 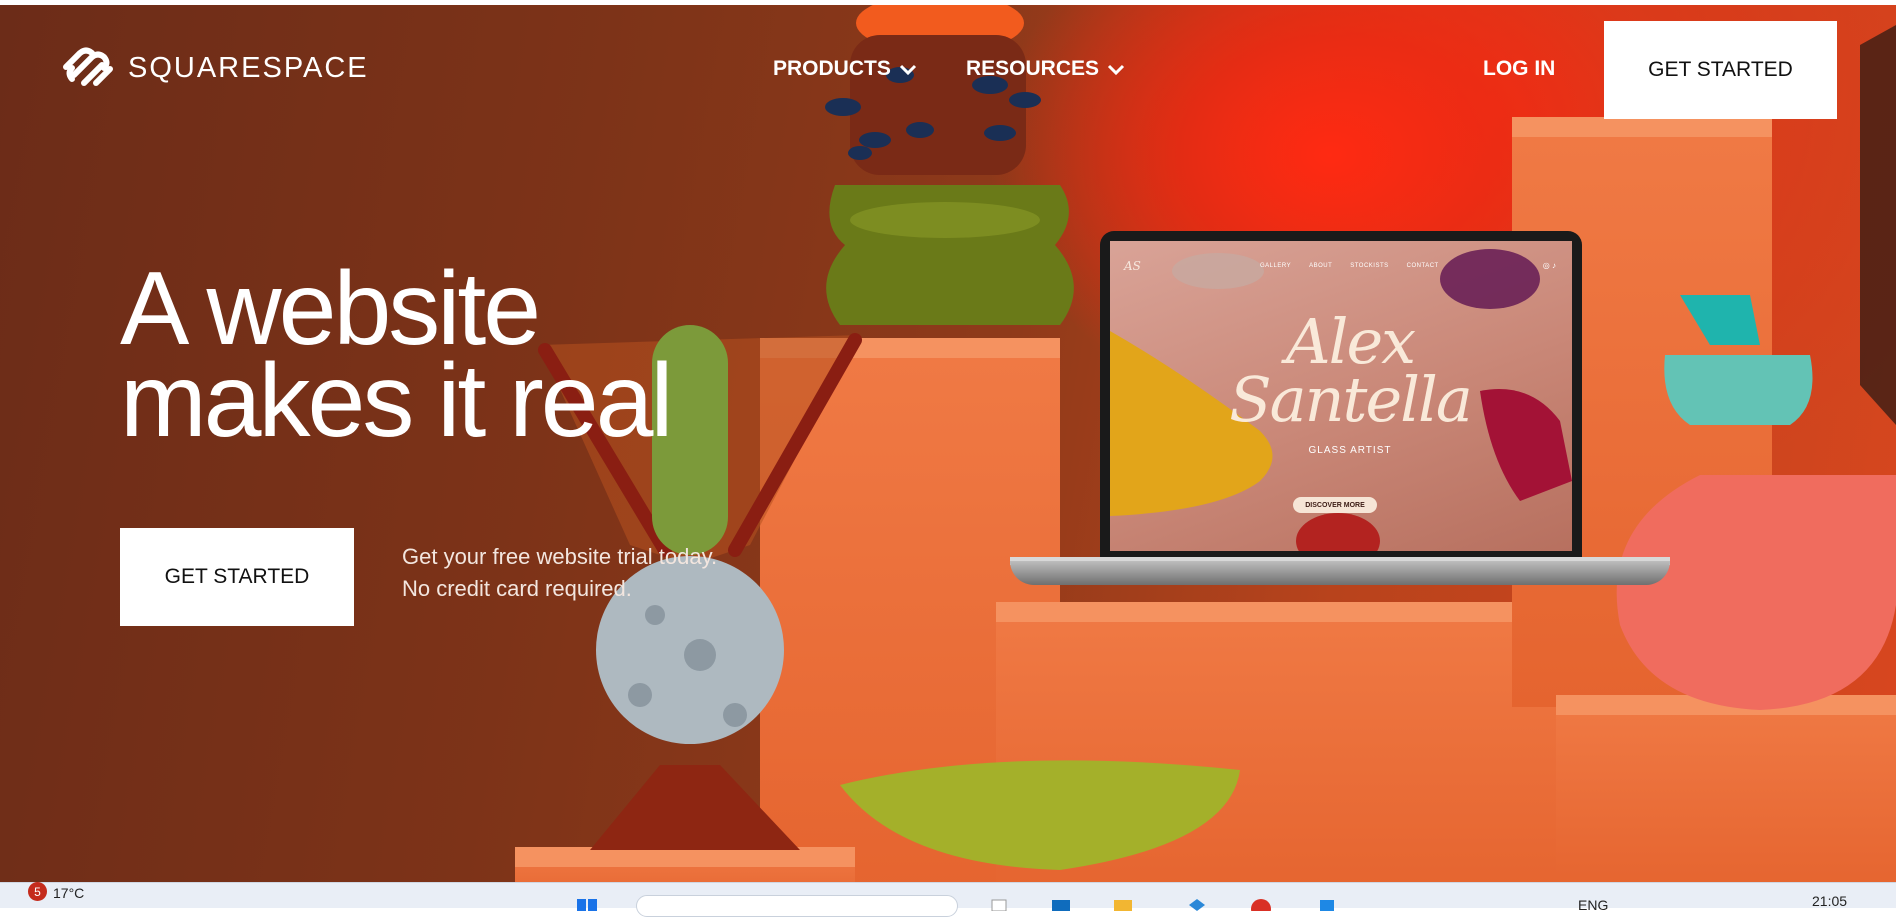 What do you see at coordinates (1123, 904) in the screenshot?
I see `folder-icon` at bounding box center [1123, 904].